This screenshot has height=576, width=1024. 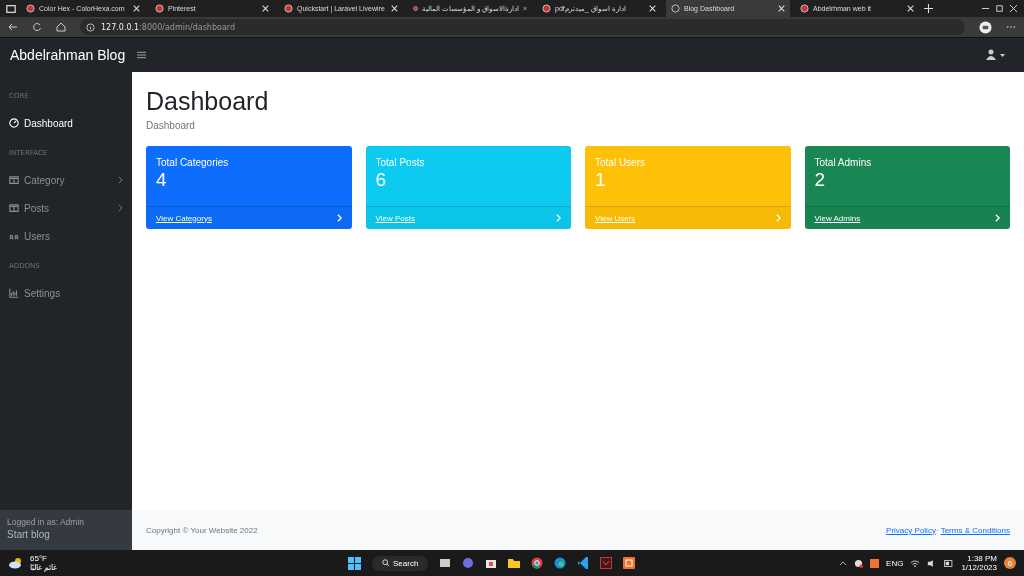 I want to click on chat-icon, so click(x=468, y=563).